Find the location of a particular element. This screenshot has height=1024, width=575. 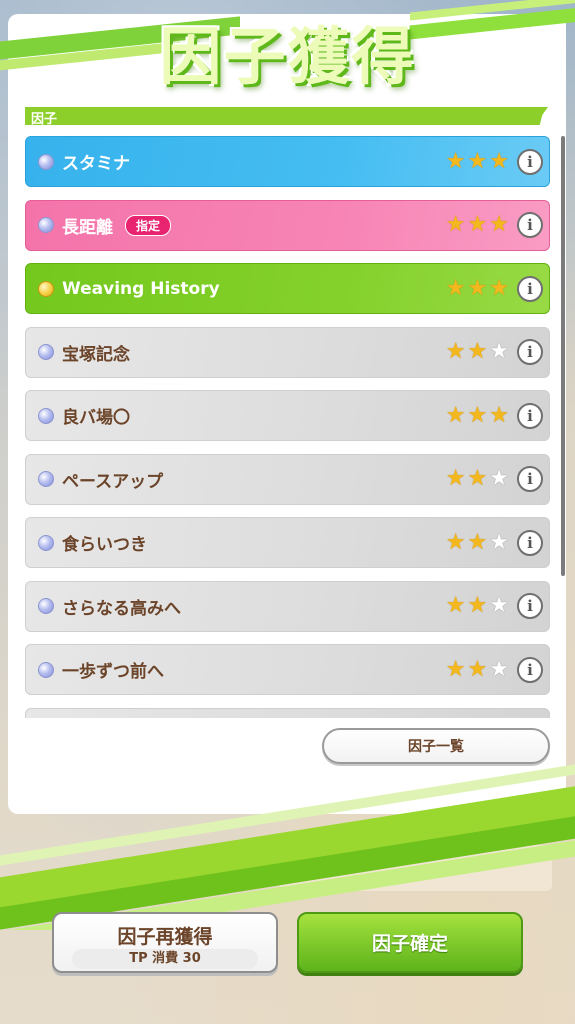

title-band: 因子獲得 is located at coordinates (287, 50).